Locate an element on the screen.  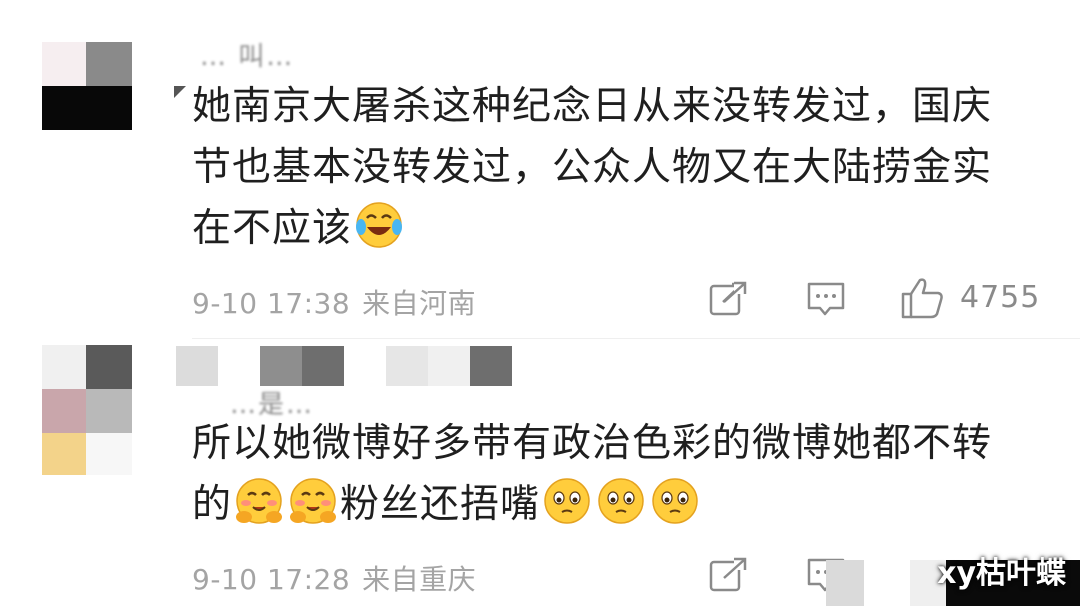
like-count: 4755 is located at coordinates (1000, 297).